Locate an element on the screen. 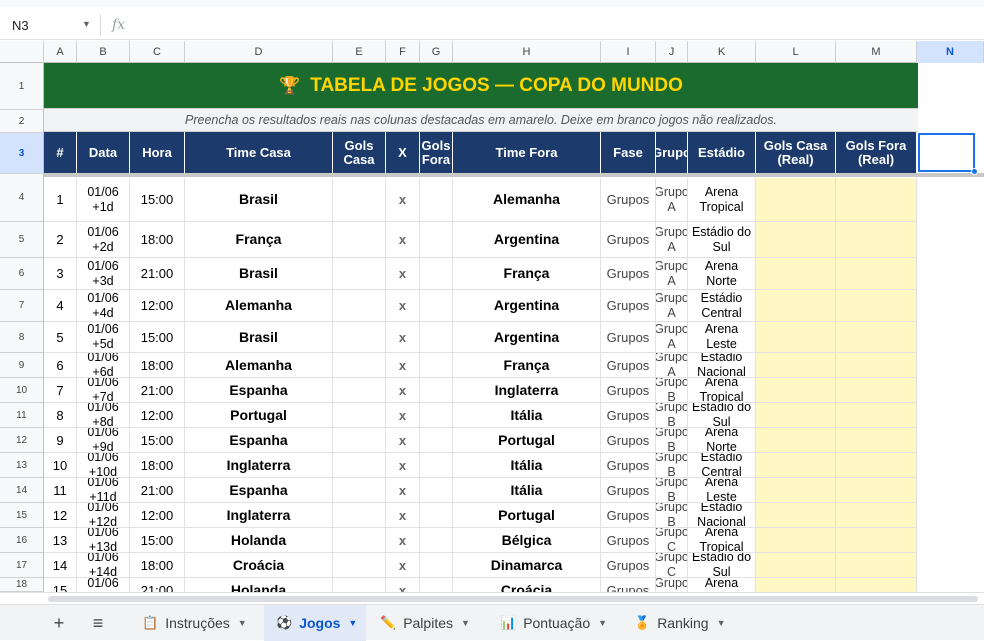  tab-palpites: ✏️ Palpites ▼ is located at coordinates (427, 623).